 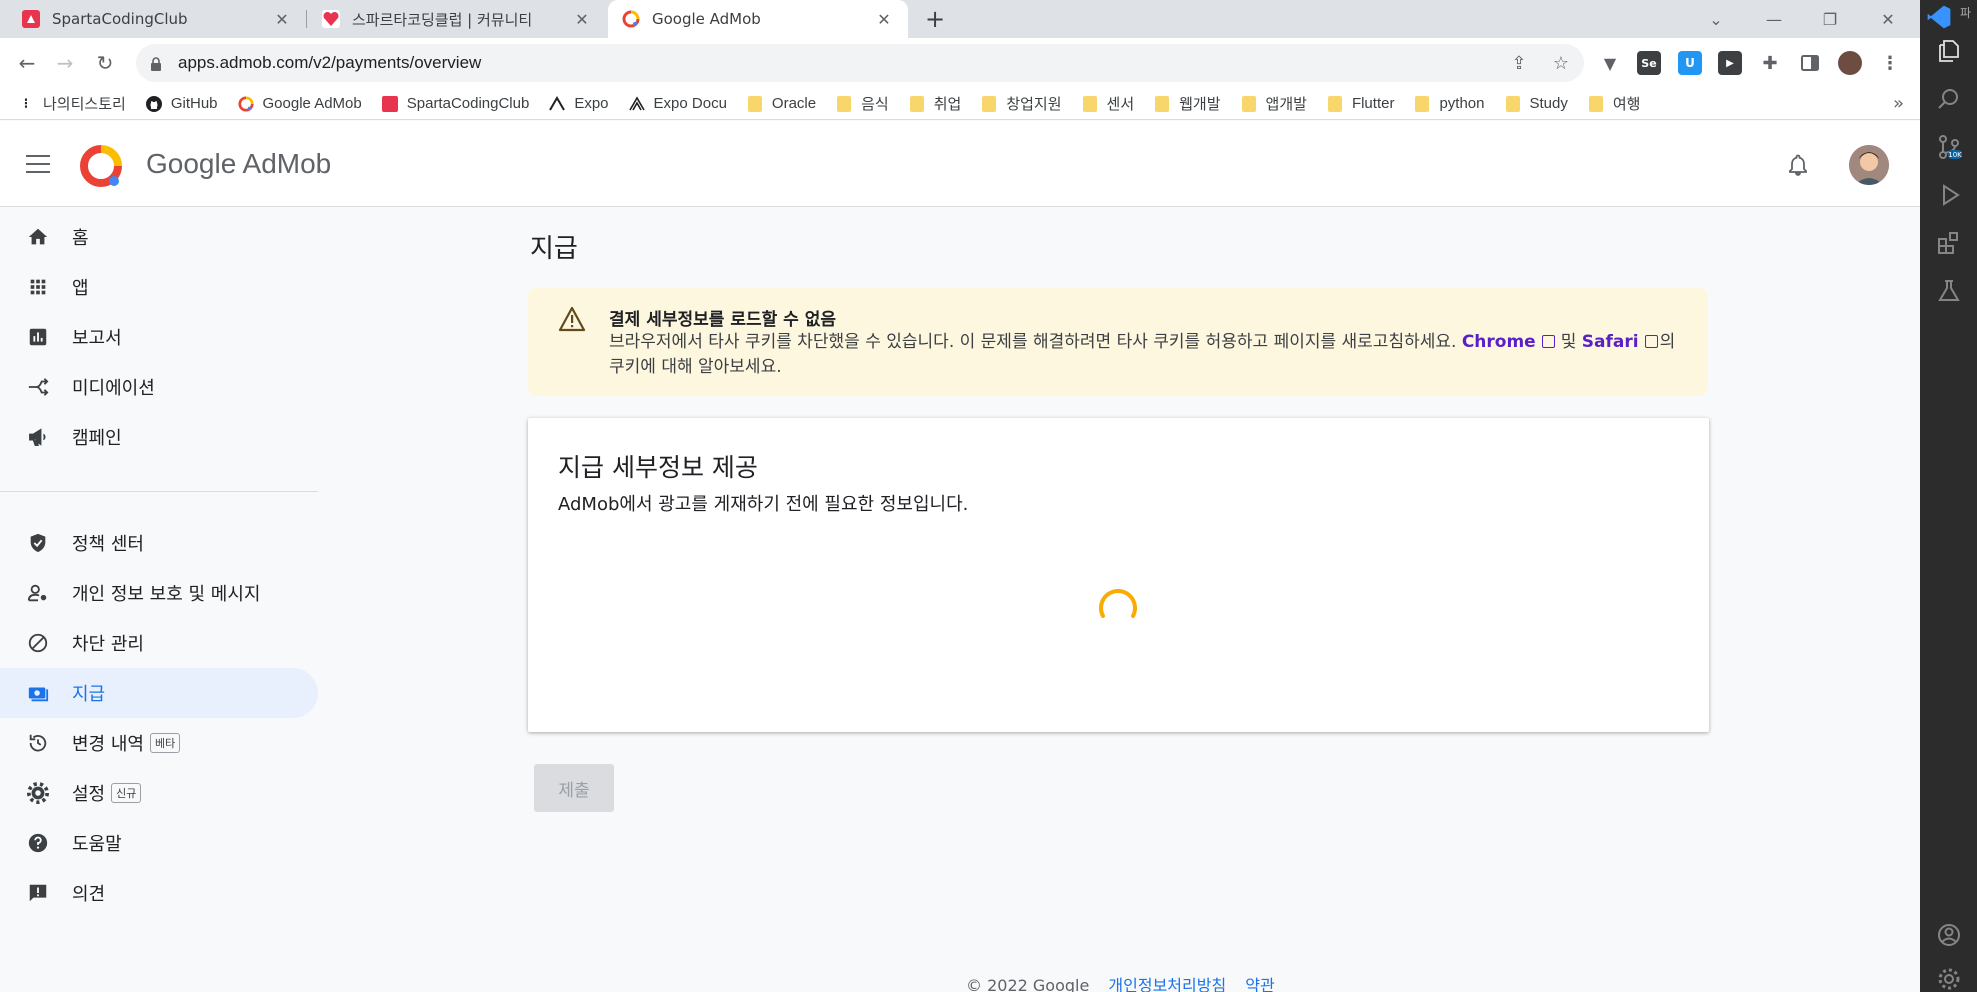 I want to click on bookmark-folder: 웹개발, so click(x=1187, y=103).